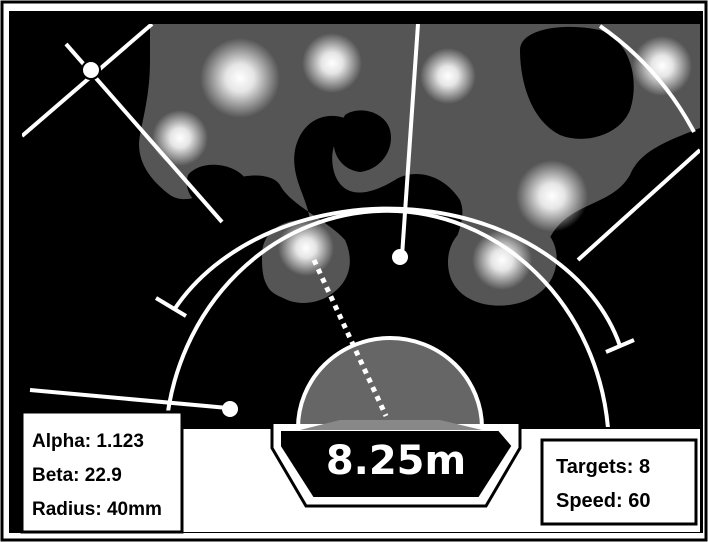  Describe the element at coordinates (77, 475) in the screenshot. I see `beta-label: Beta: 22.9` at that location.